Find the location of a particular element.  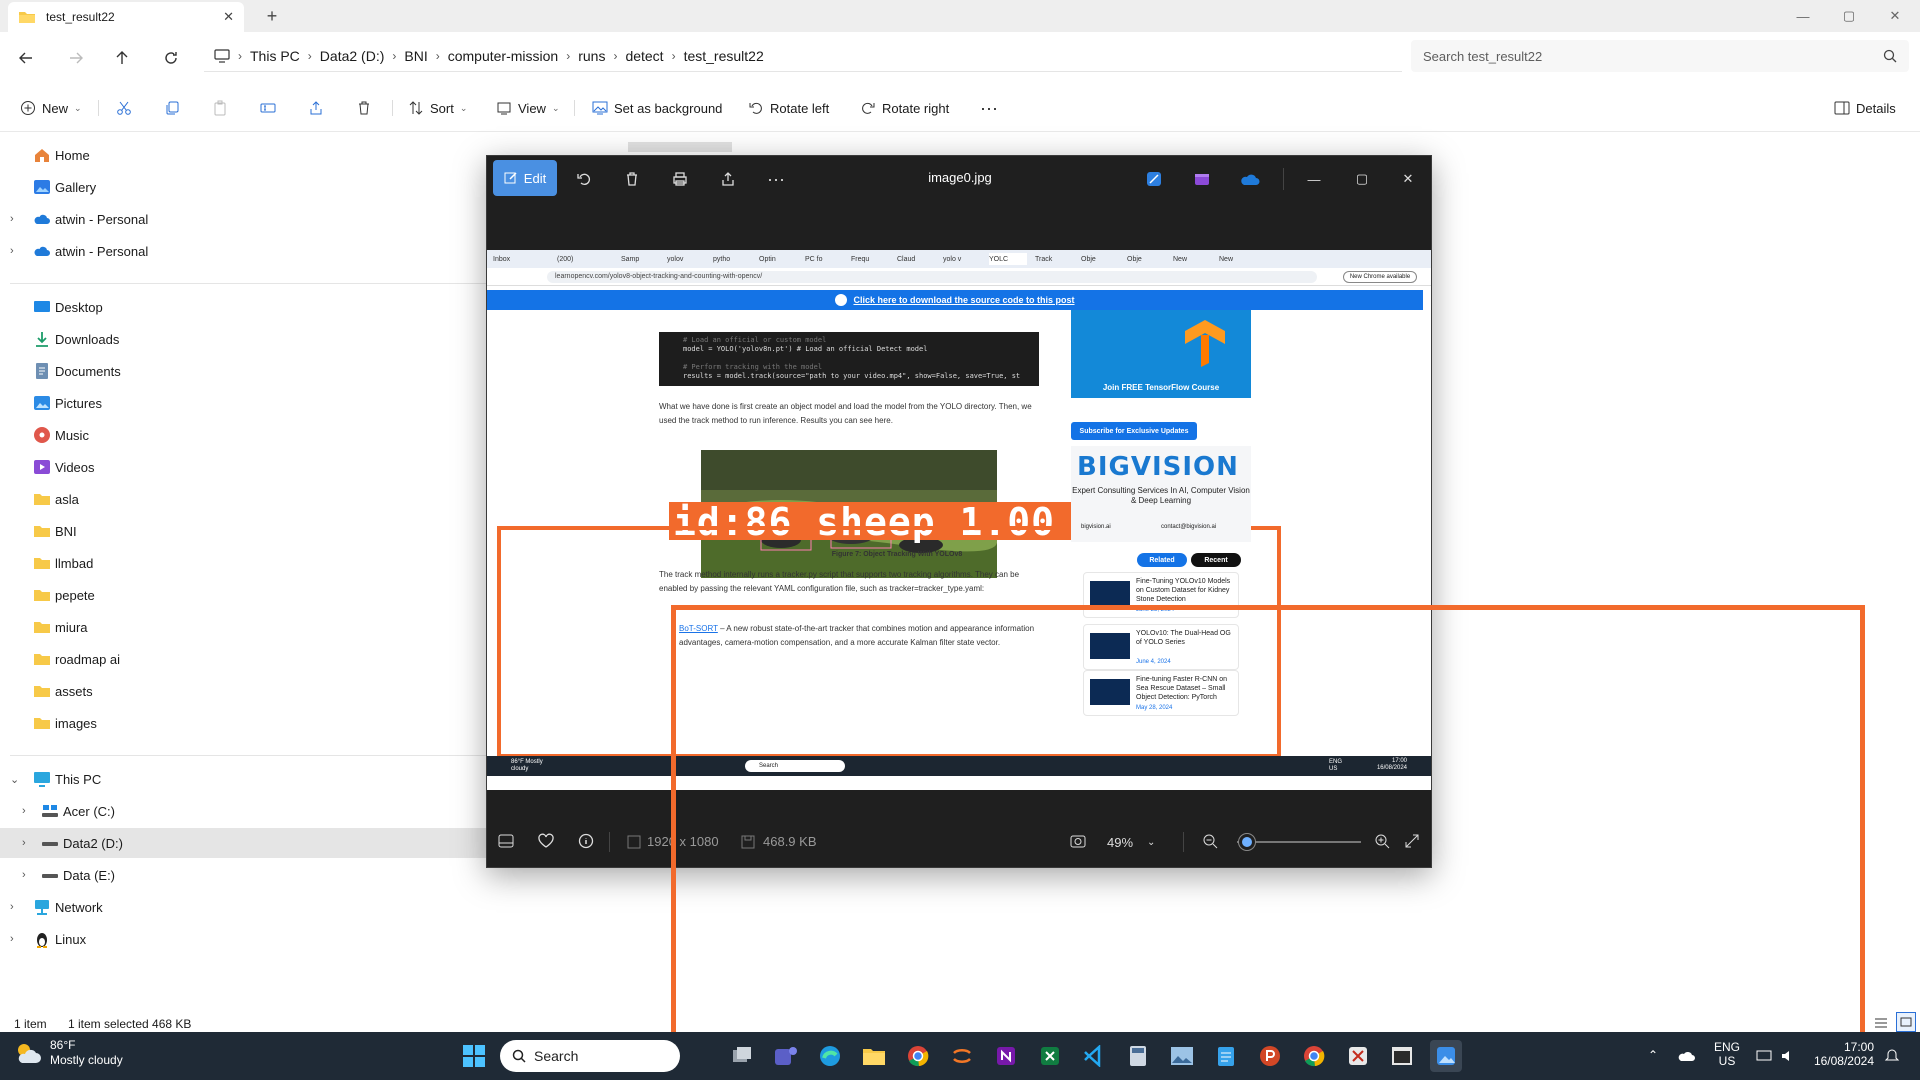

nav-item-roadmap-ai: roadmap ai is located at coordinates (249, 659).